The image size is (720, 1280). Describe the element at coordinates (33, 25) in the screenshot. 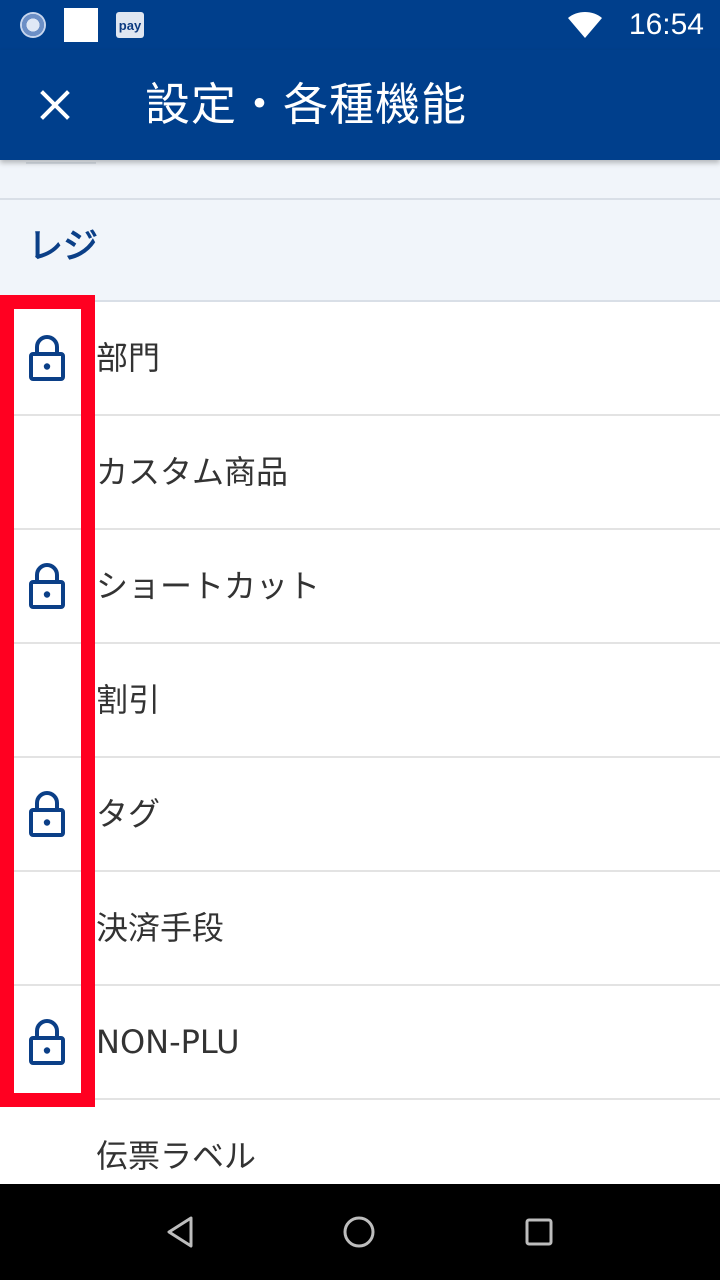

I see `globe-icon` at that location.